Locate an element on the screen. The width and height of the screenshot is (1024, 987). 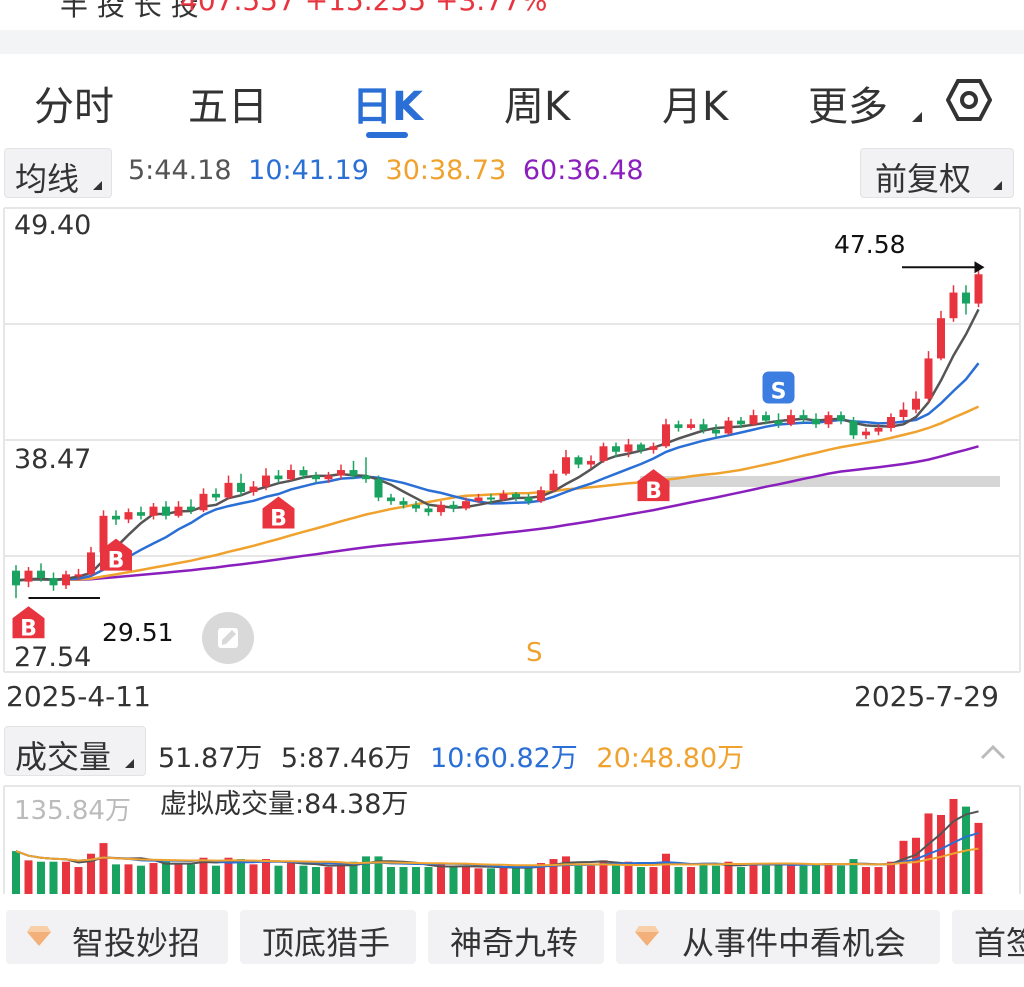
period-tabs: 分时 五日 日K 周K 月K 更多 is located at coordinates (512, 100).